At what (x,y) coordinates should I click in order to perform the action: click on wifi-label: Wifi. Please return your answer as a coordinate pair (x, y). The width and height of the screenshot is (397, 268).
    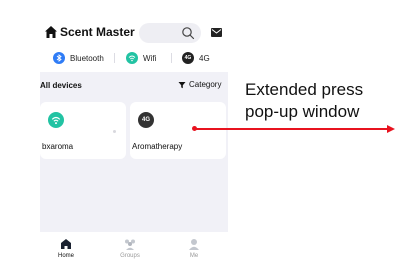
    Looking at the image, I should click on (150, 58).